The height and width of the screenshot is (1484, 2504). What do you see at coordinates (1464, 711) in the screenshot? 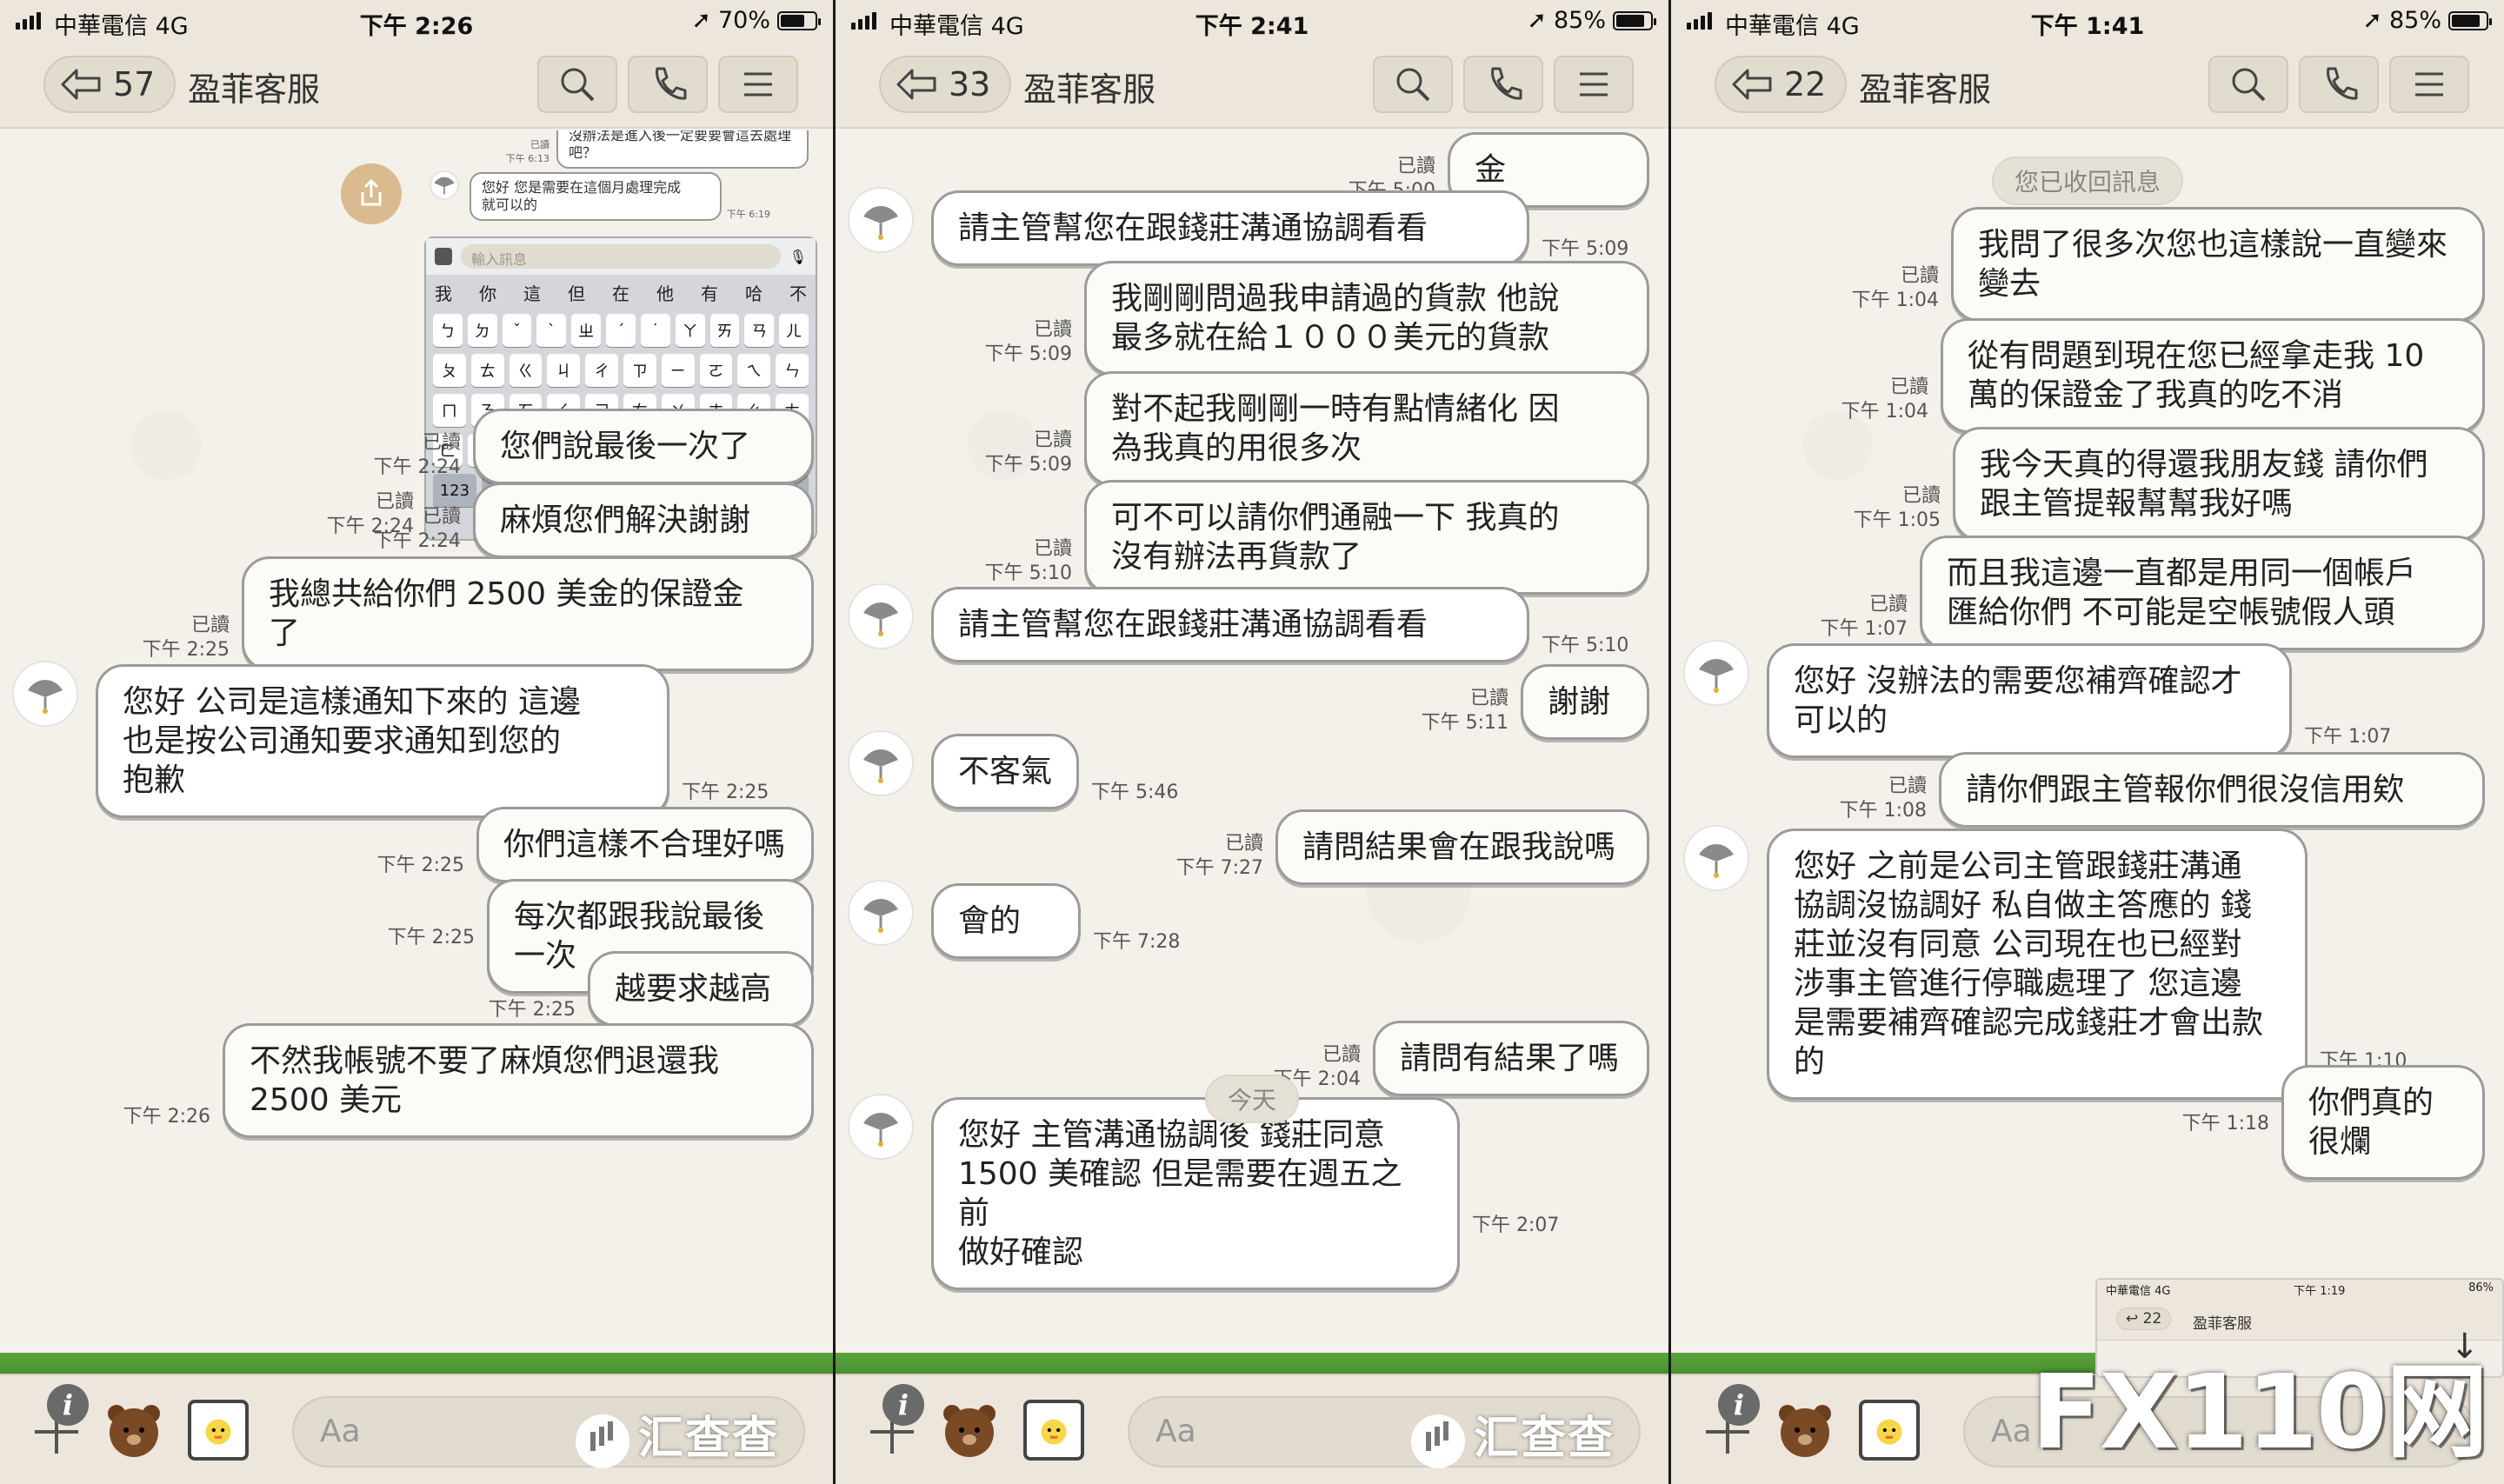
I see `message-meta: 已讀 下午 5:11` at bounding box center [1464, 711].